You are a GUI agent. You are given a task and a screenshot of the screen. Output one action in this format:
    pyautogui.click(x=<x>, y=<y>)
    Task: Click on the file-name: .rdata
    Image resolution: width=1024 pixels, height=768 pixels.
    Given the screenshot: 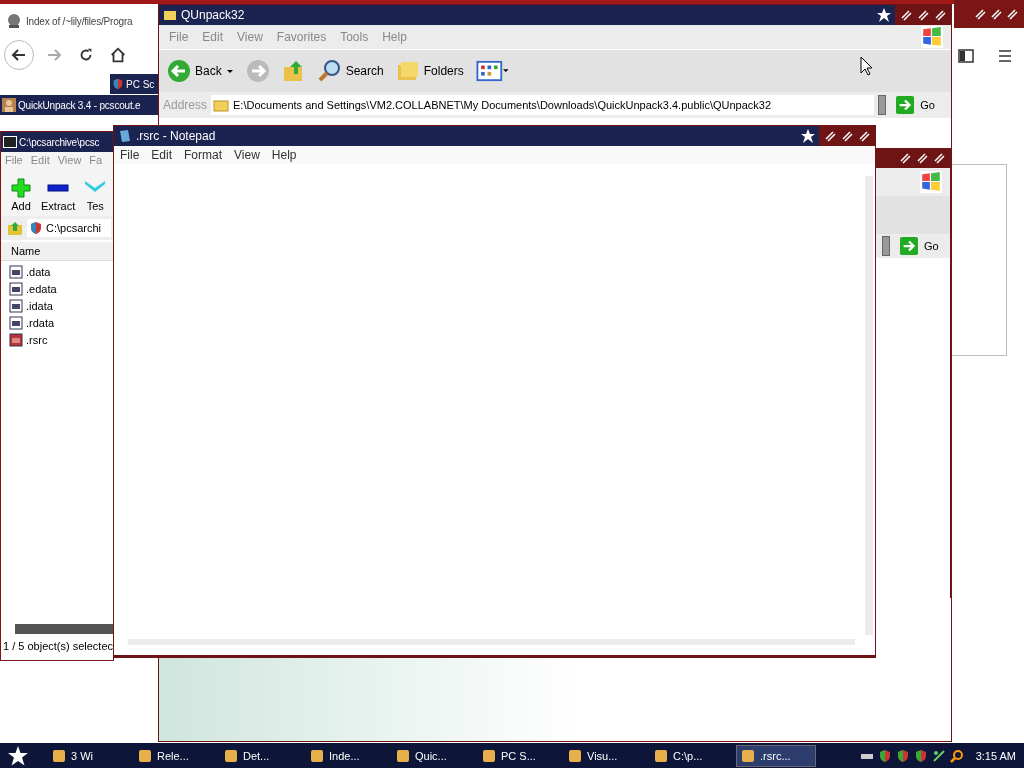 What is the action you would take?
    pyautogui.click(x=40, y=322)
    